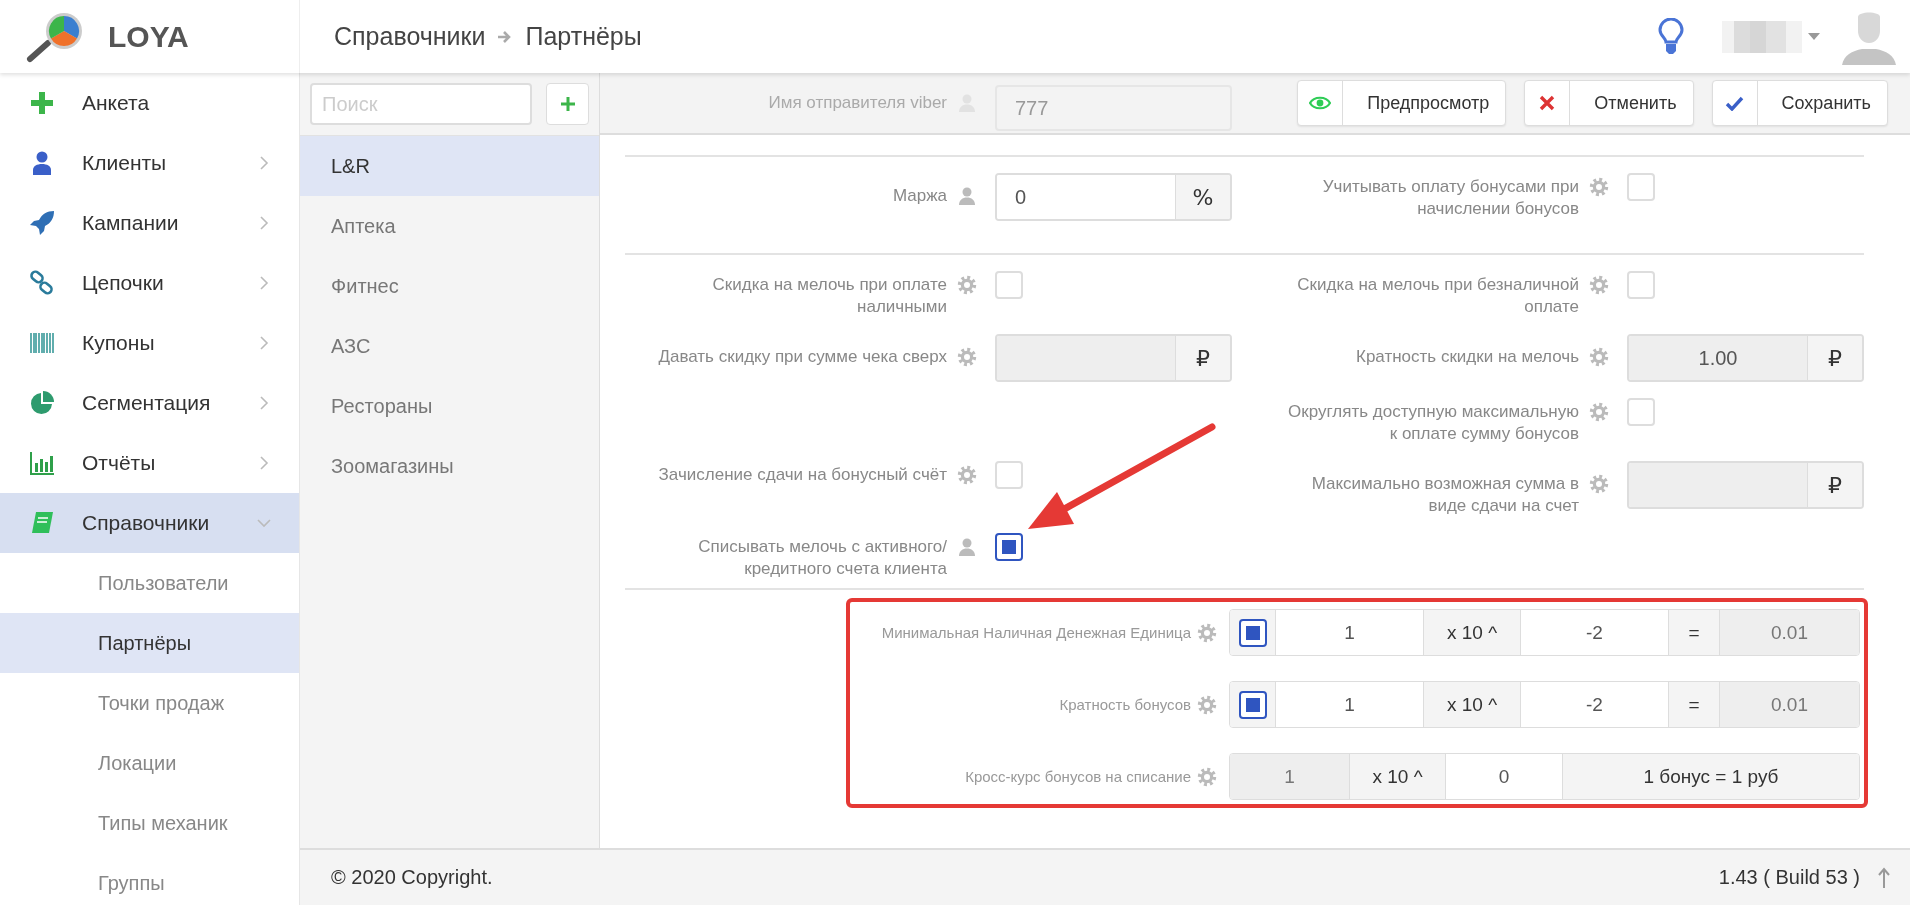 The height and width of the screenshot is (905, 1910). Describe the element at coordinates (1402, 103) in the screenshot. I see `preview-button: Предпросмотр` at that location.